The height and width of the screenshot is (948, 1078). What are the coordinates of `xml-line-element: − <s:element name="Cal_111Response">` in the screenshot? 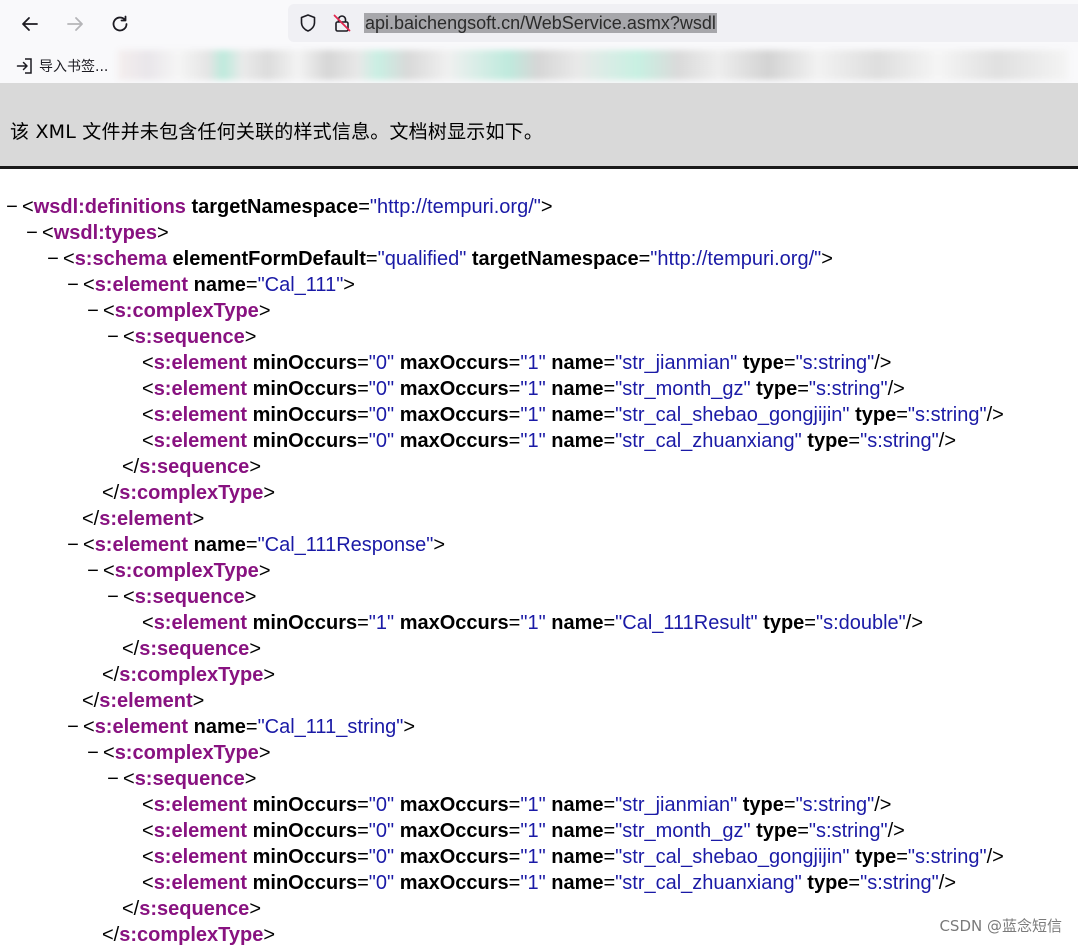 It's located at (255, 545).